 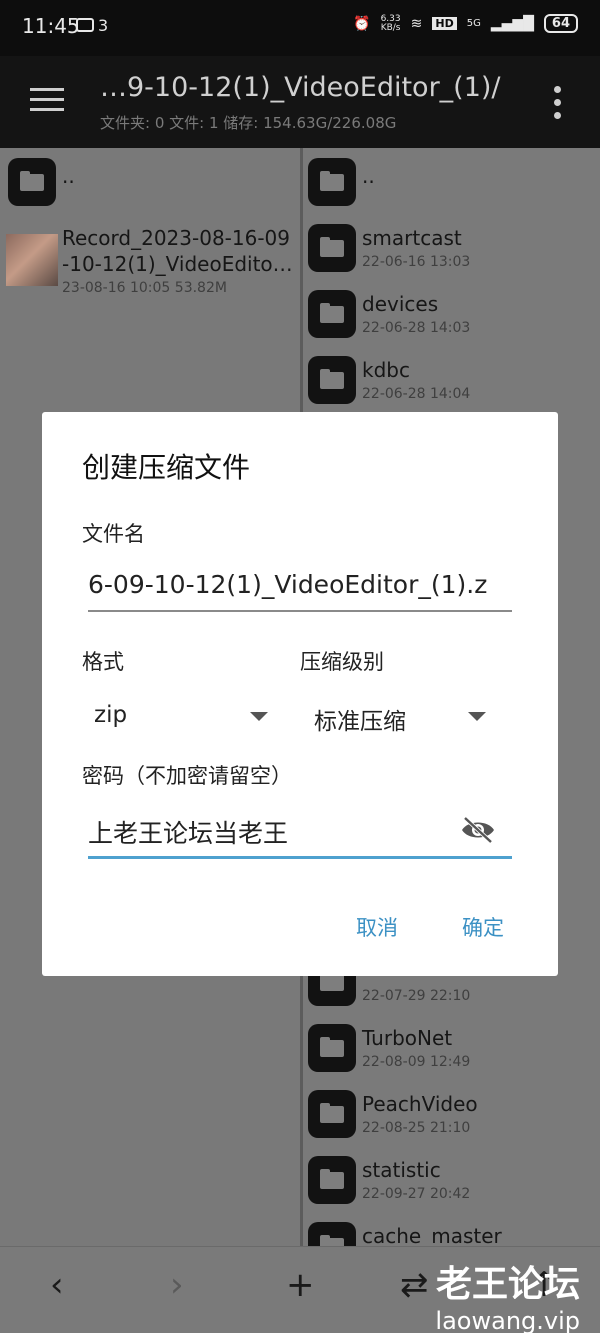 I want to click on watermark-en: laowang.vip, so click(x=507, y=1320).